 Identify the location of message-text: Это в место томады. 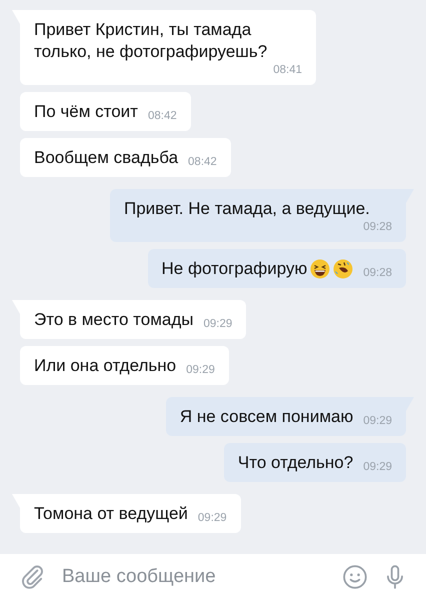
(114, 320).